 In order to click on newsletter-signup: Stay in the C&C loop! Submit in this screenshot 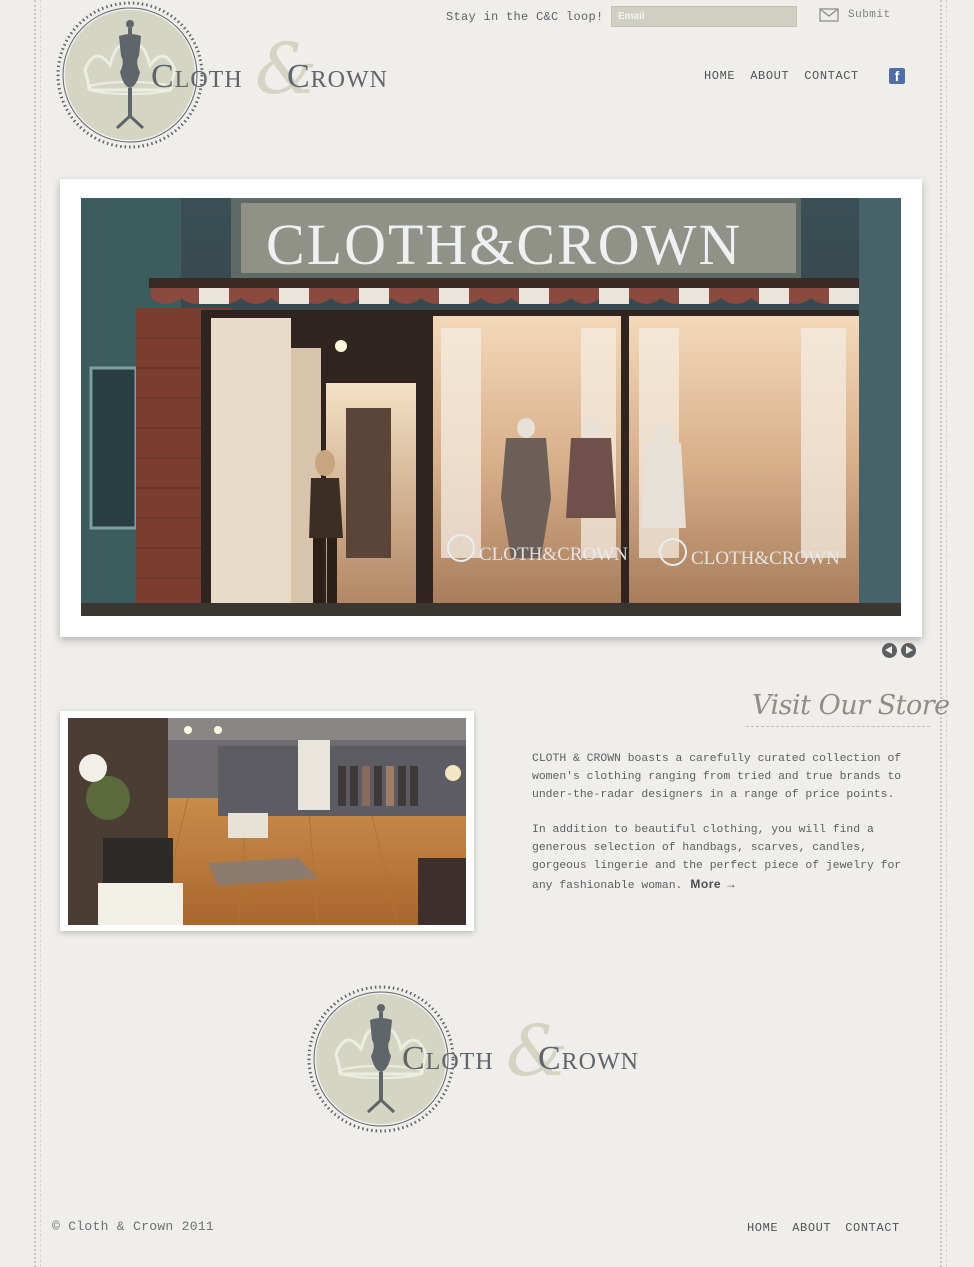, I will do `click(668, 17)`.